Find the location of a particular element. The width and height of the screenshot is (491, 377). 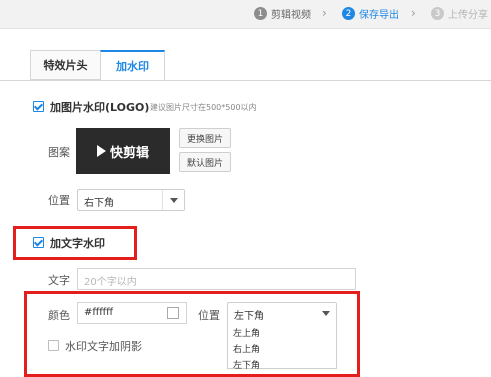

step-number: 3 is located at coordinates (437, 13).